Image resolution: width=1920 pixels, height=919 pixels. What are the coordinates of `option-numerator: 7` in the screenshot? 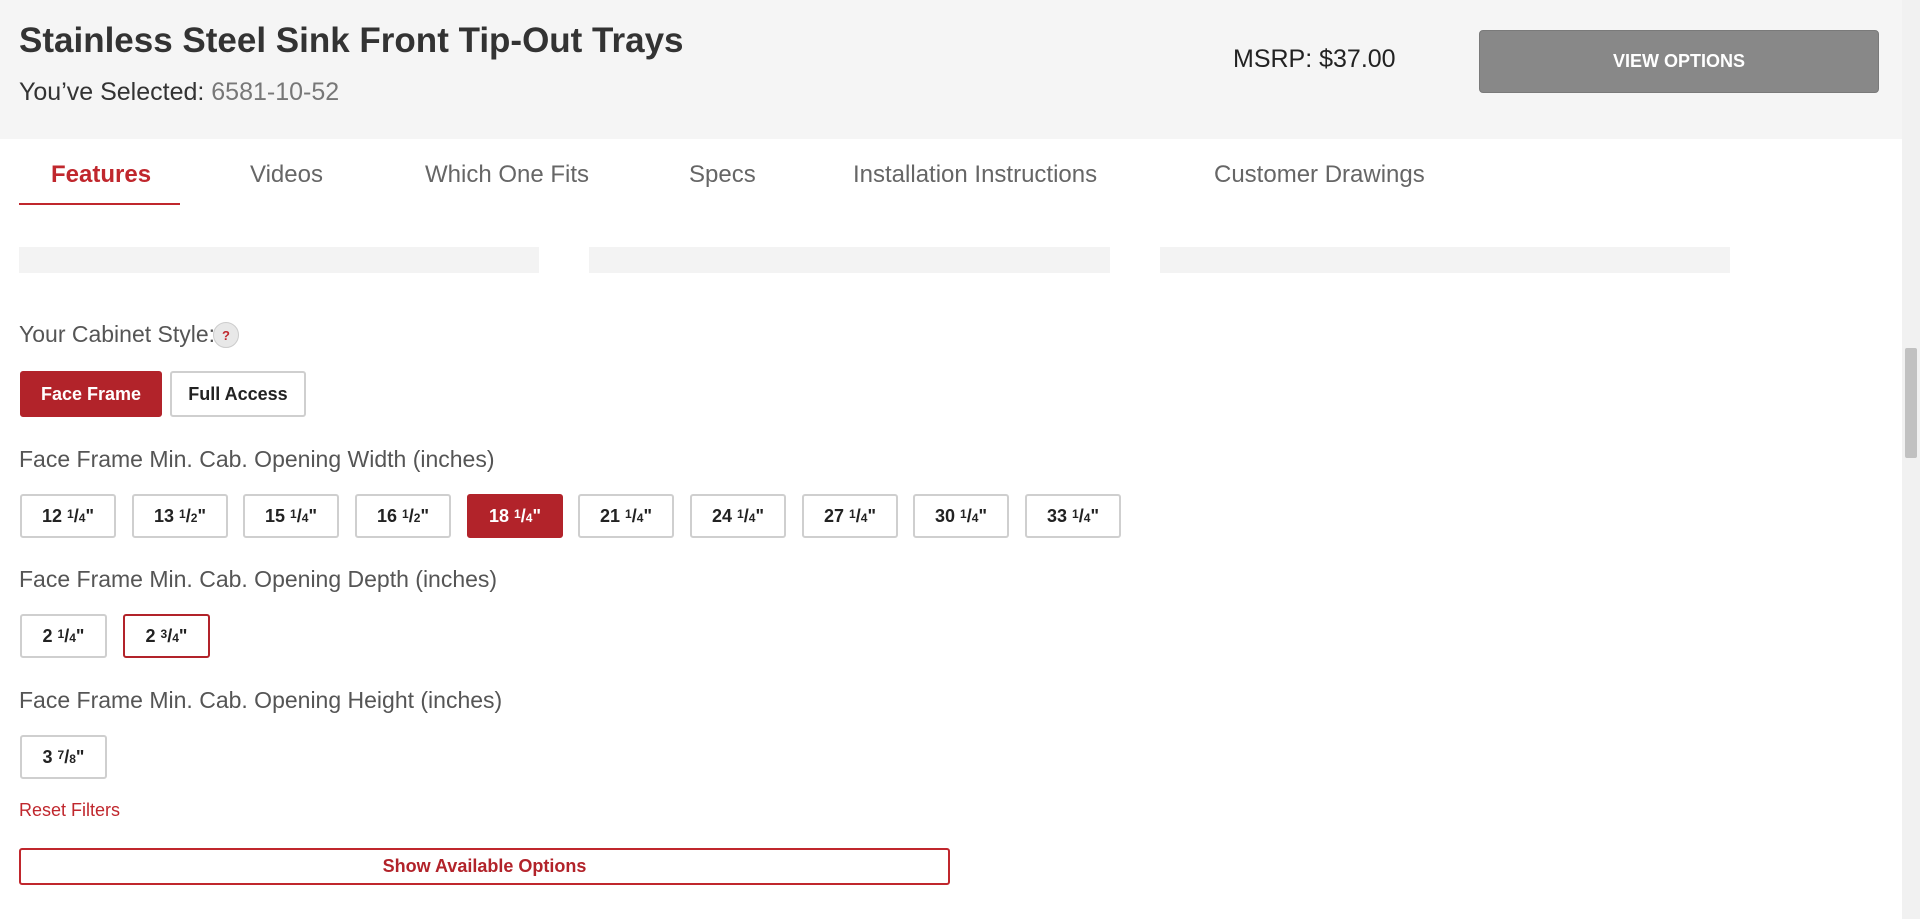 It's located at (61, 755).